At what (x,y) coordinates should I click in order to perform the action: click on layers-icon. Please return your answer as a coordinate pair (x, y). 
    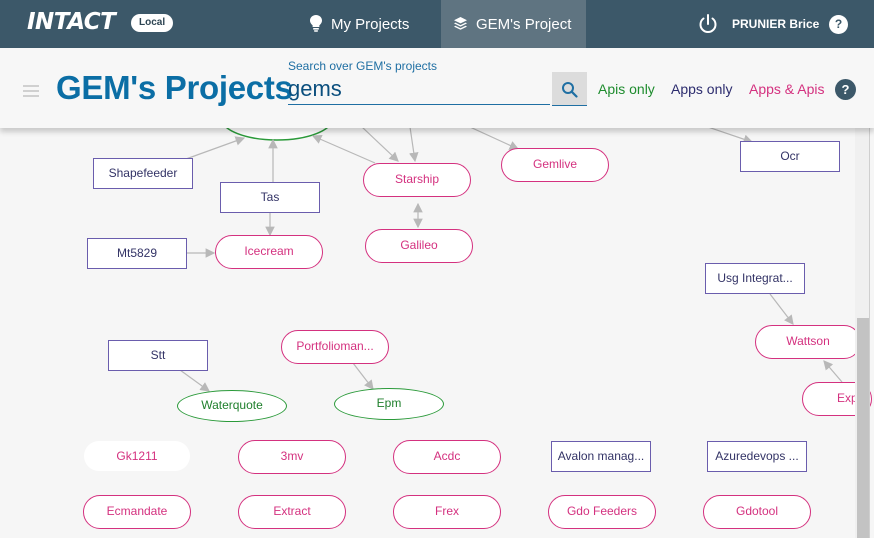
    Looking at the image, I should click on (460, 23).